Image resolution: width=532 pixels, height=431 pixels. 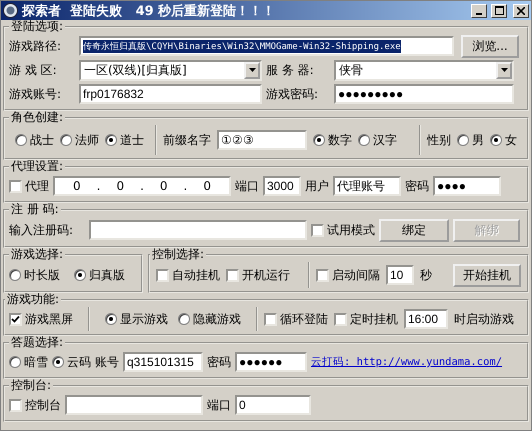 What do you see at coordinates (79, 140) in the screenshot?
I see `radio-option: 法师` at bounding box center [79, 140].